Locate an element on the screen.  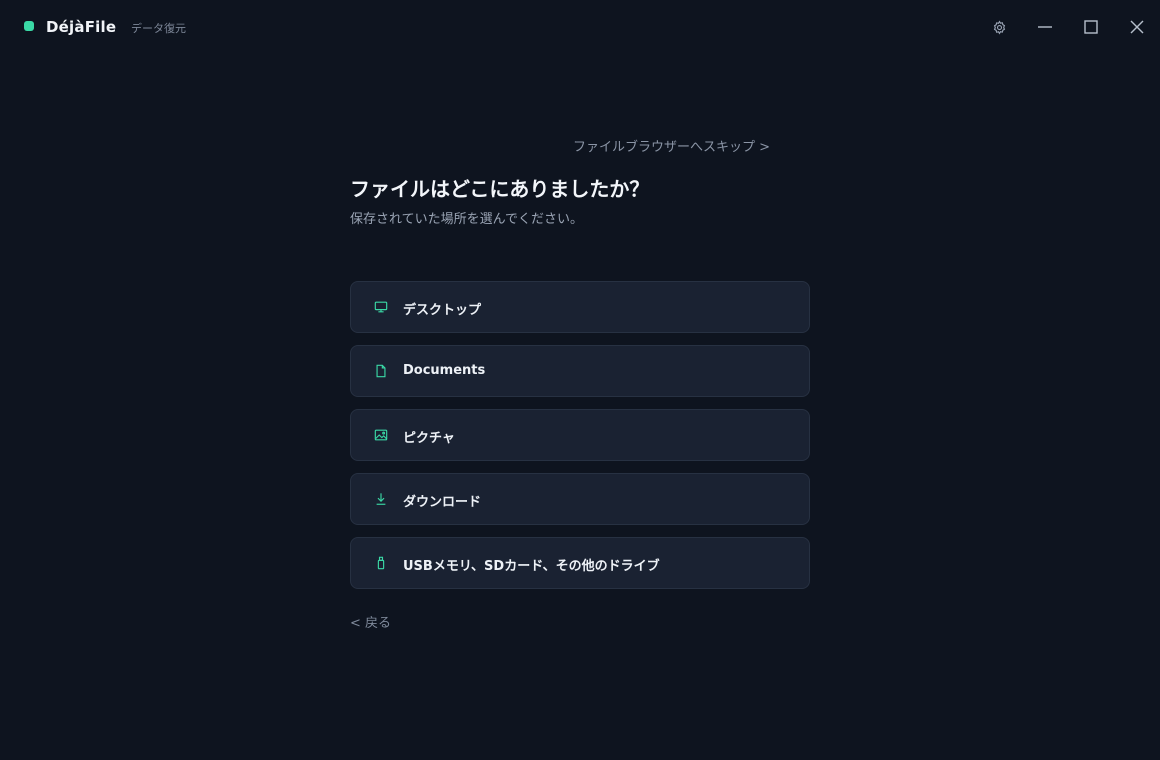
gear-icon is located at coordinates (999, 27).